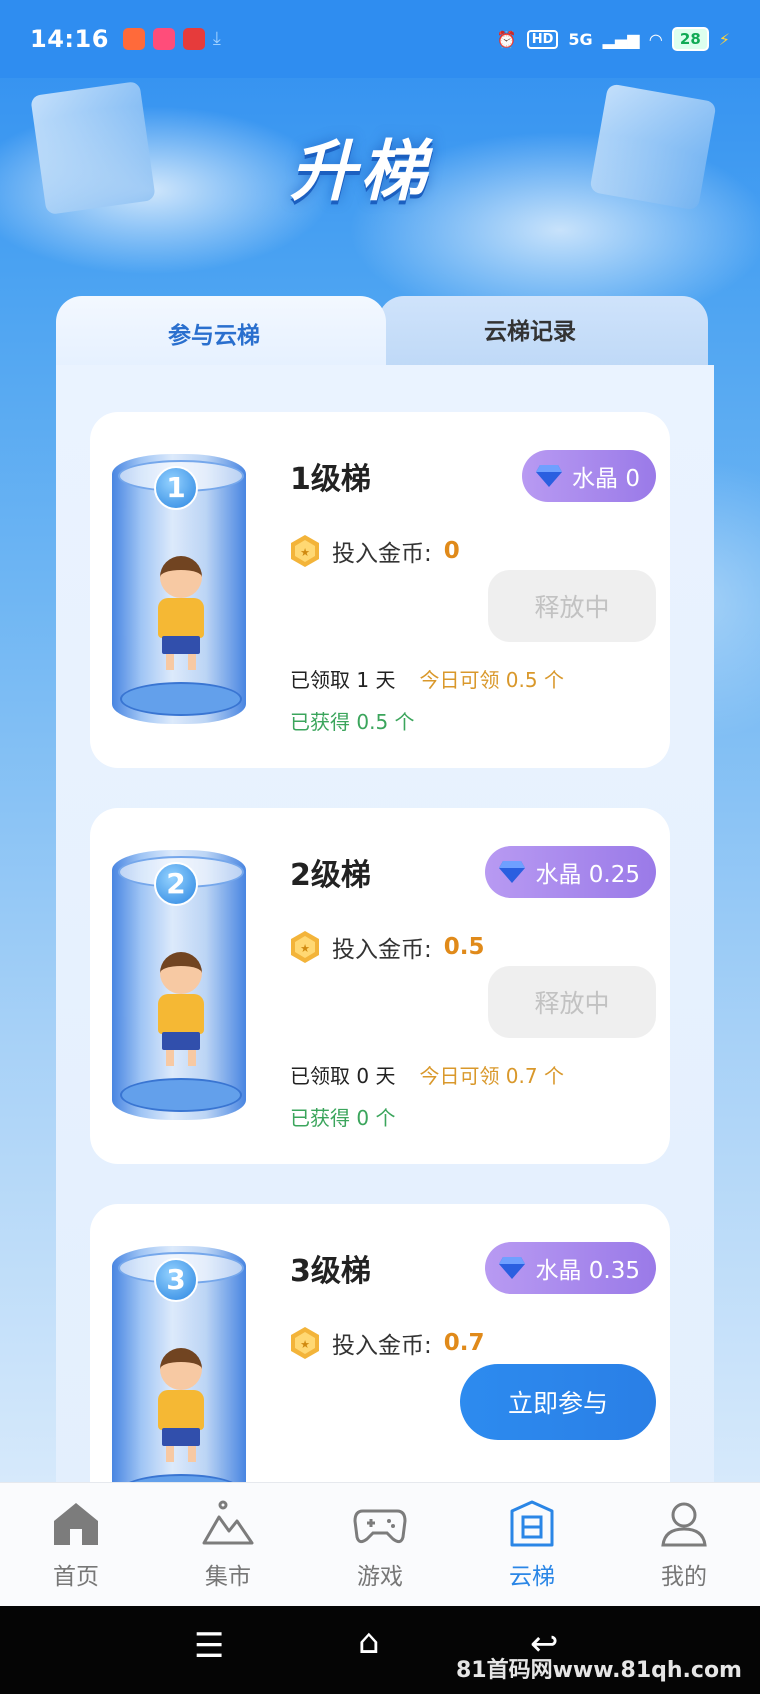  What do you see at coordinates (587, 1271) in the screenshot?
I see `crystal-value: 水晶 0.35` at bounding box center [587, 1271].